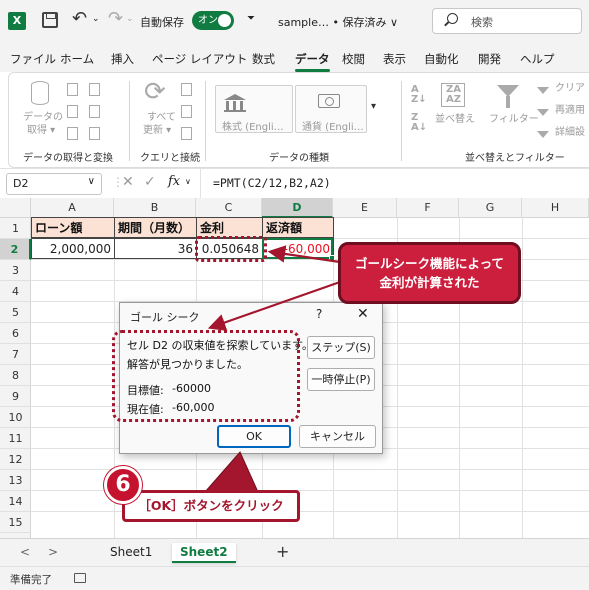 The image size is (589, 590). What do you see at coordinates (453, 95) in the screenshot?
I see `sort-icon: ZA AZ` at bounding box center [453, 95].